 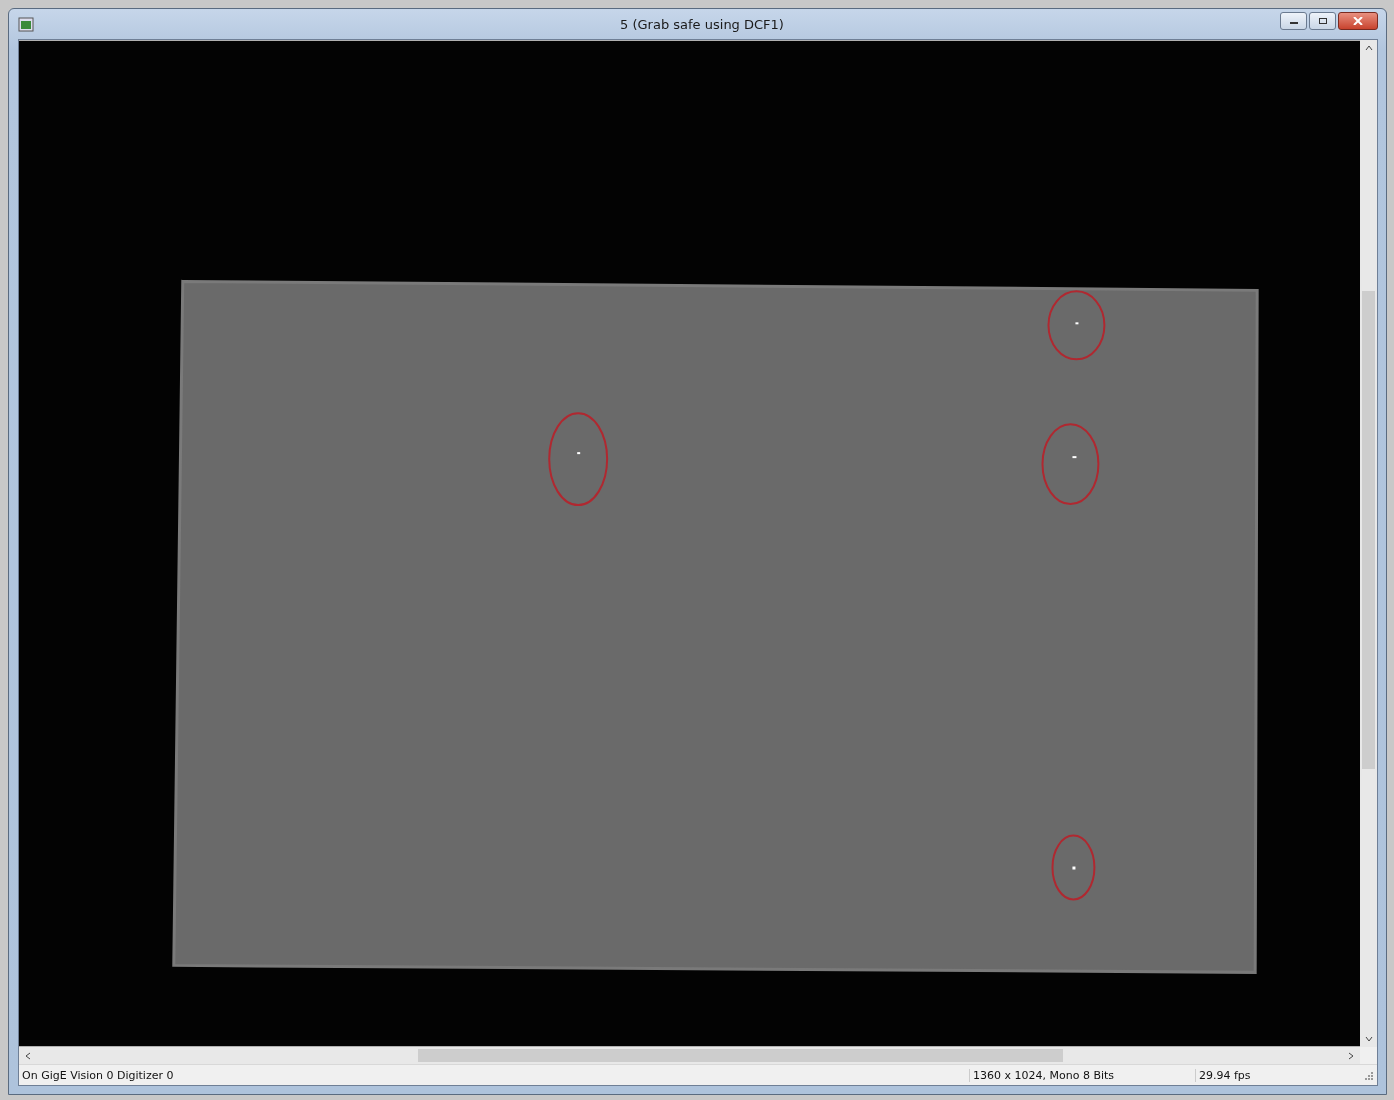 I want to click on status-source: On GigE Vision 0 Digitizer 0, so click(x=98, y=1075).